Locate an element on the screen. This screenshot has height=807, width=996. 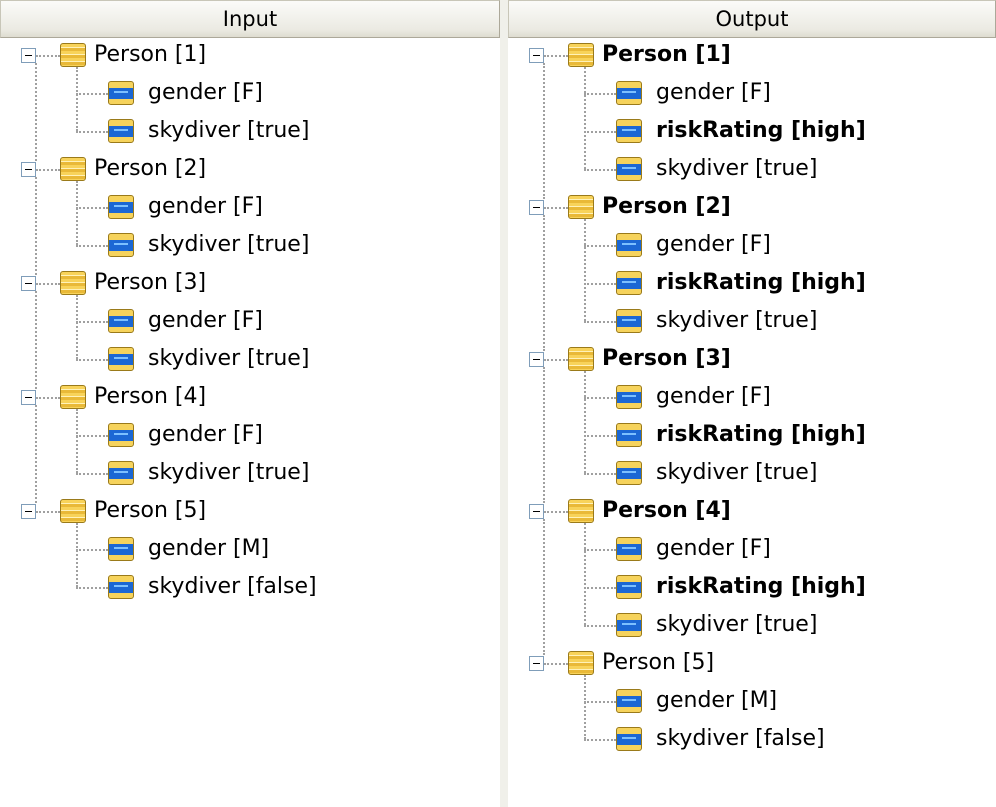
panel-splitter is located at coordinates (504, 403).